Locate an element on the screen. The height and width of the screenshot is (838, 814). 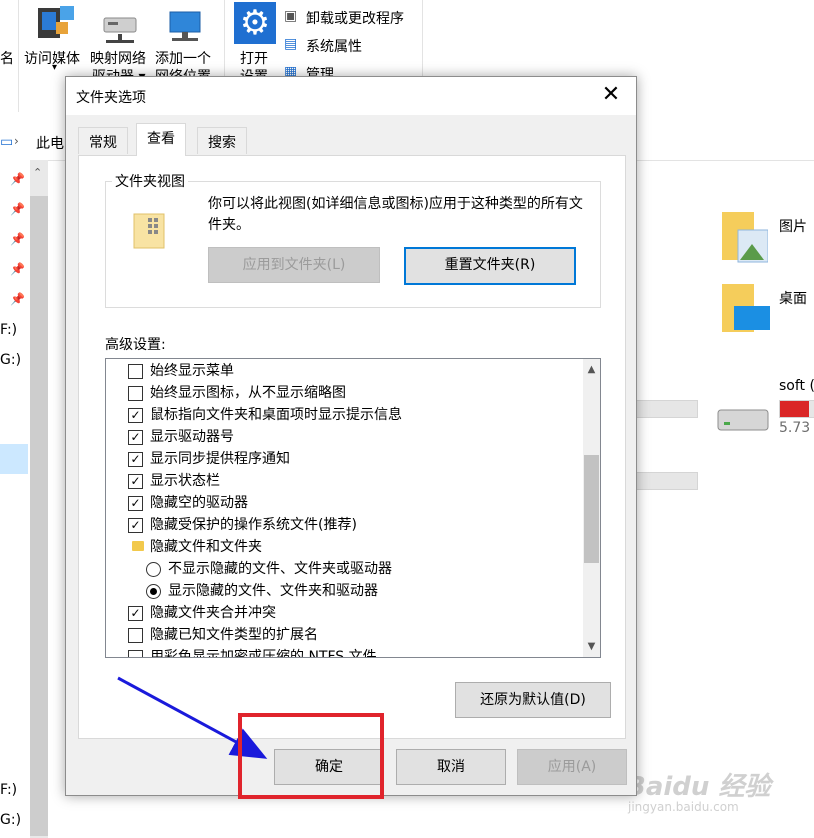
nav-scrollbar-thumb is located at coordinates (39, 516).